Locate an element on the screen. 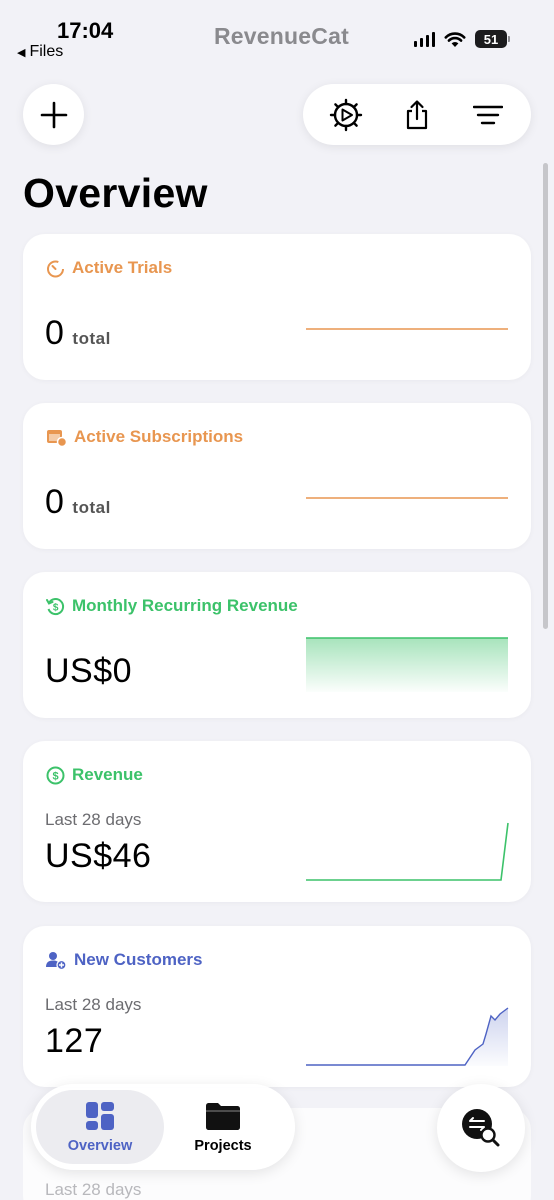 The width and height of the screenshot is (554, 1200). folder-icon is located at coordinates (223, 1116).